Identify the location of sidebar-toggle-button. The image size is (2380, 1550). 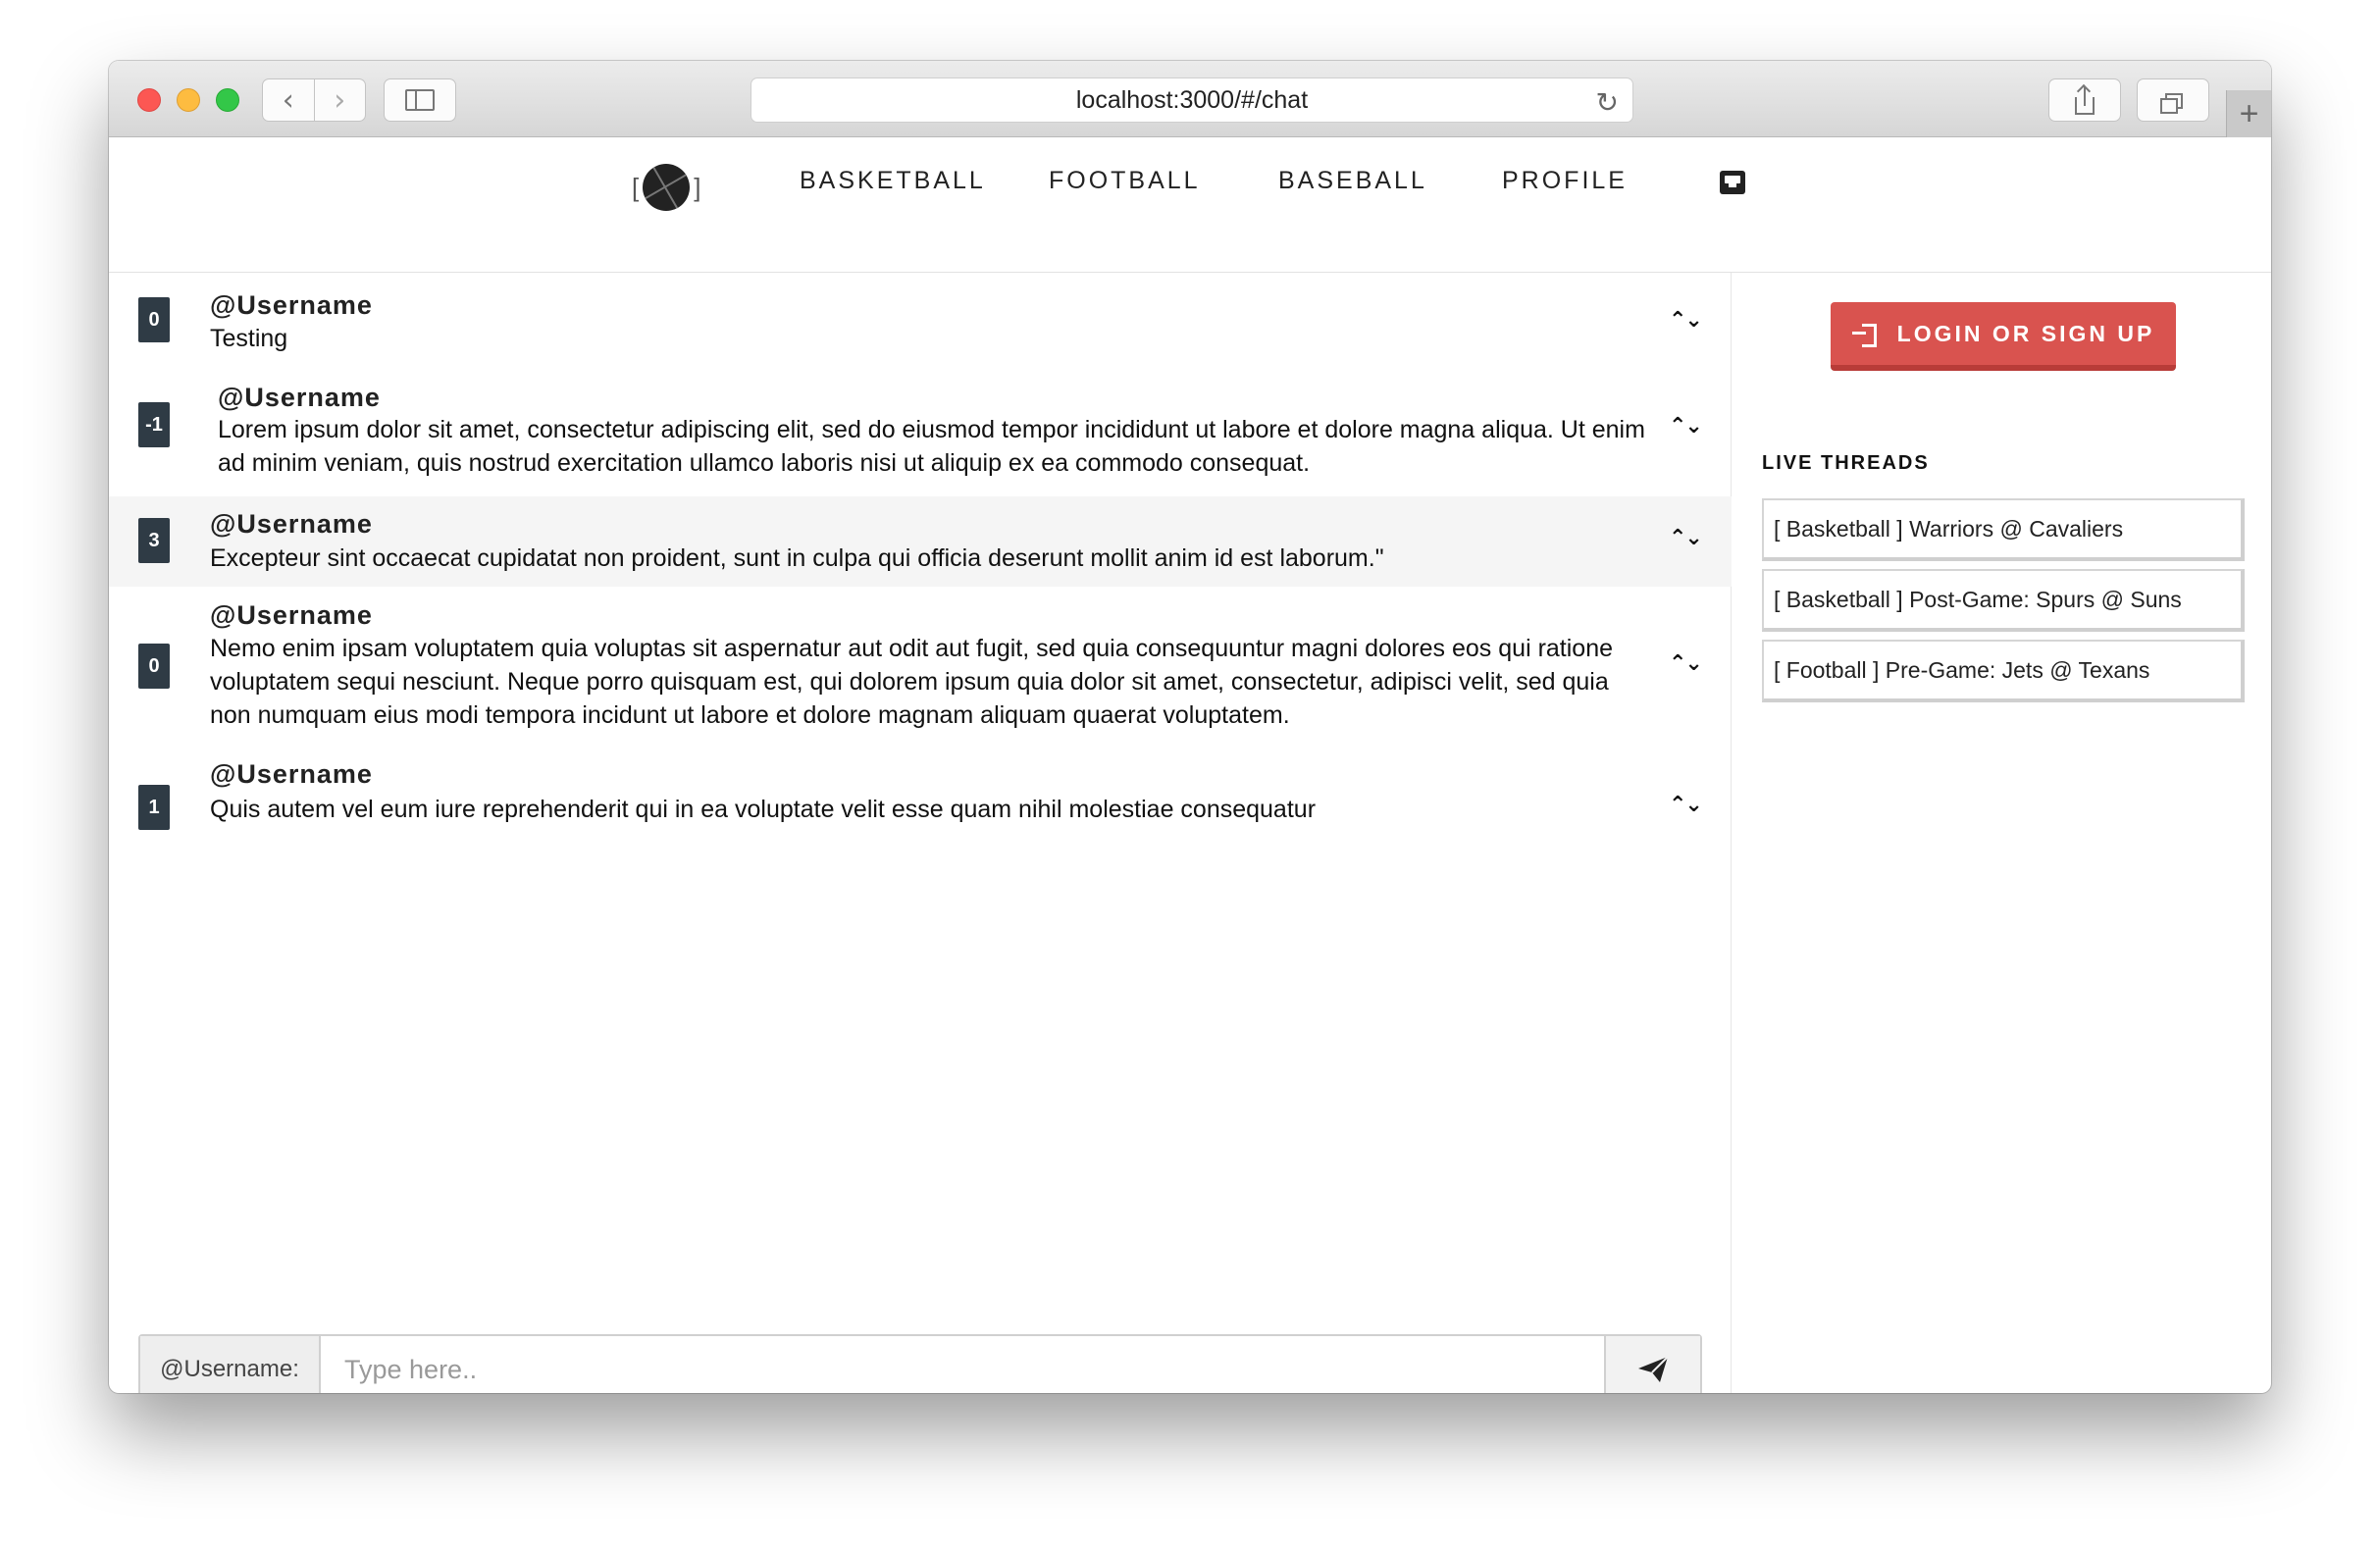
(420, 100).